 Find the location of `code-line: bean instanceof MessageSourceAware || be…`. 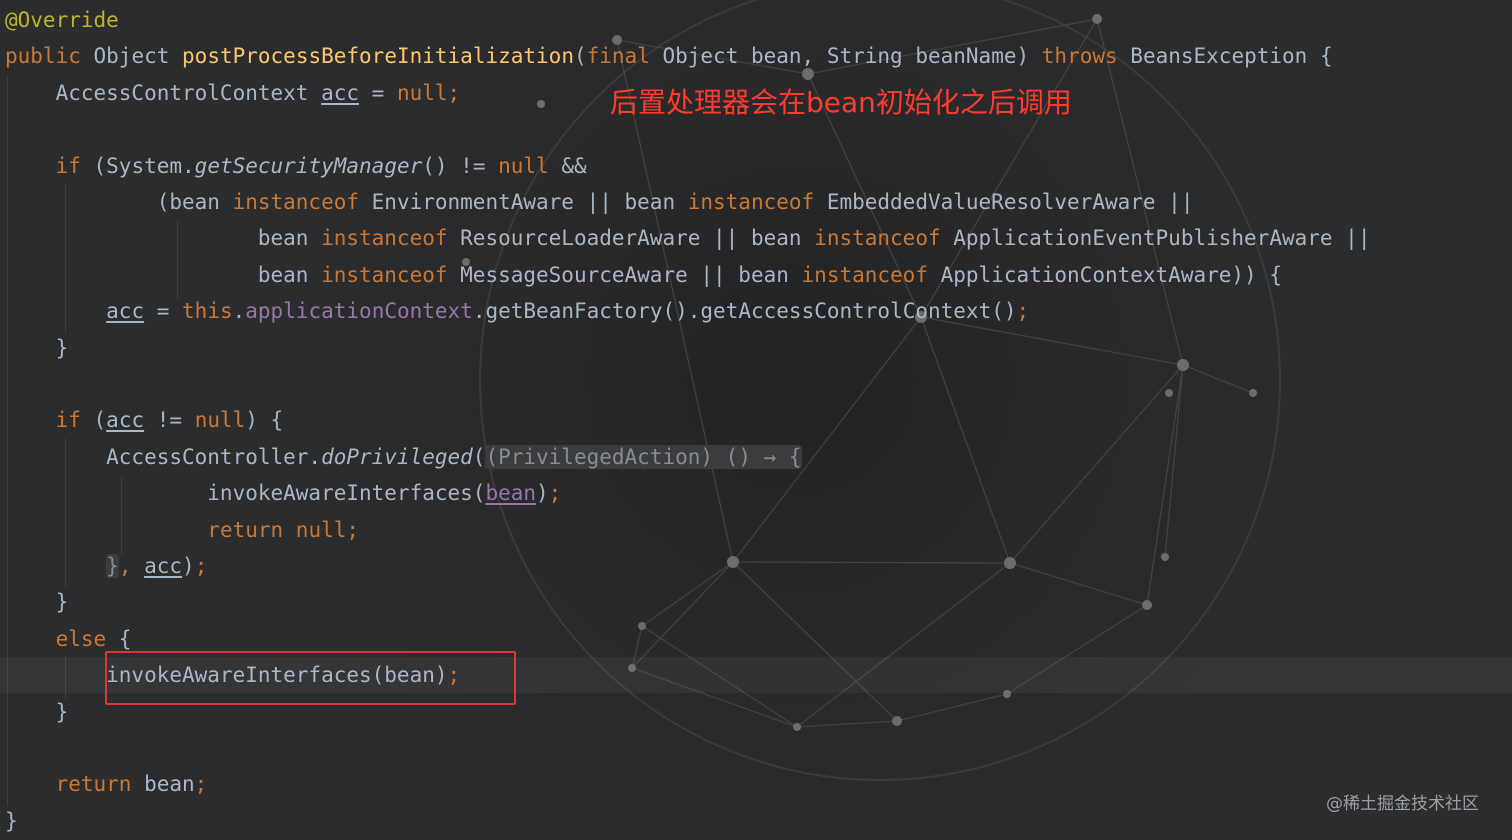

code-line: bean instanceof MessageSourceAware || be… is located at coordinates (756, 275).